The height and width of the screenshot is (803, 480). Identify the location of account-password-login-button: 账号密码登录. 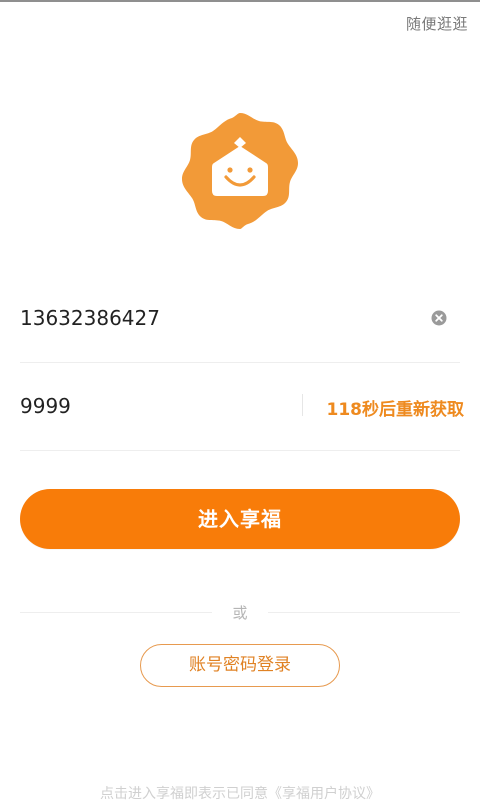
(240, 665).